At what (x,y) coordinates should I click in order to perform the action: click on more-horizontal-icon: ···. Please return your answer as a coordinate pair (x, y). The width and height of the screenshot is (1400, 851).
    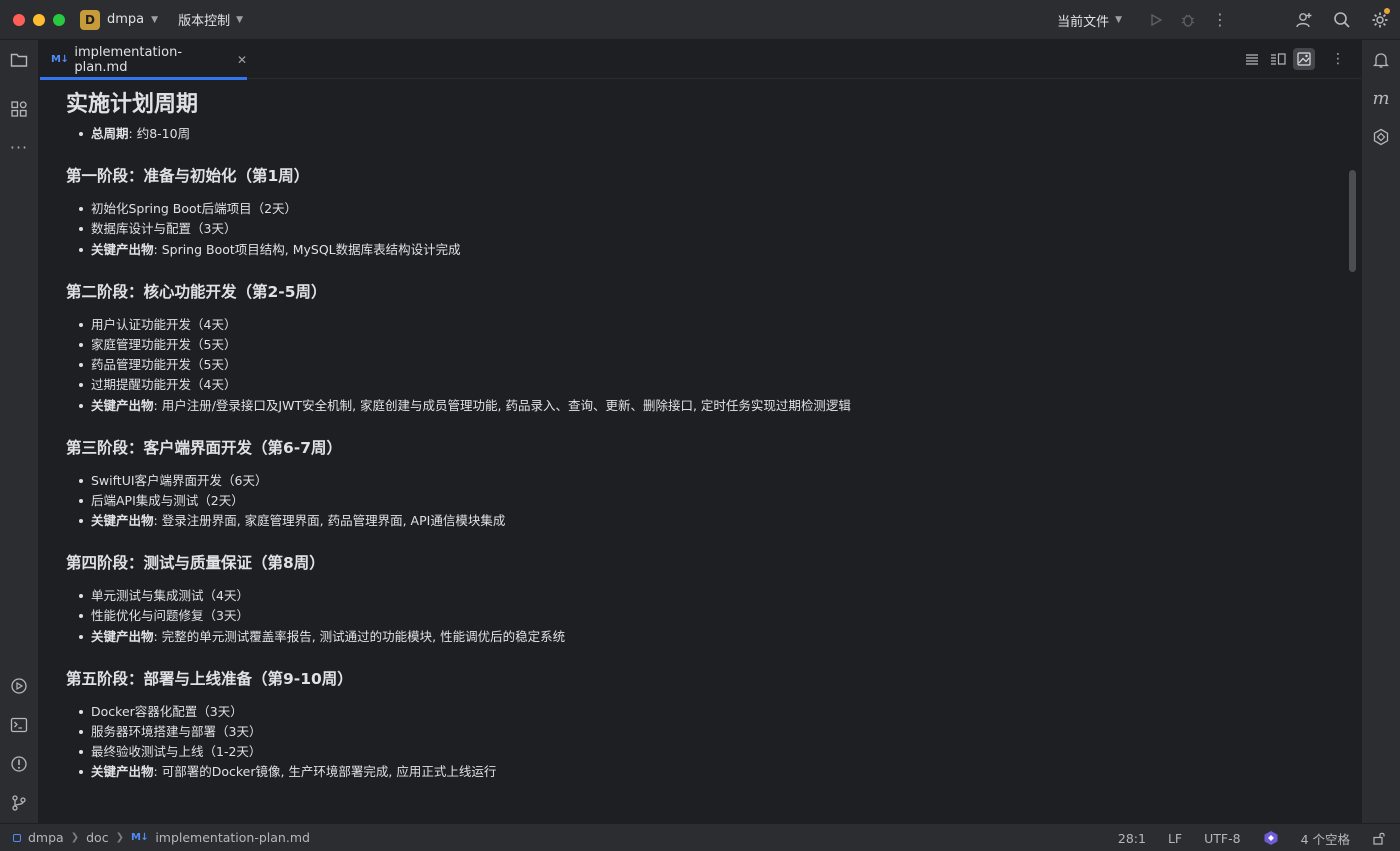
    Looking at the image, I should click on (19, 147).